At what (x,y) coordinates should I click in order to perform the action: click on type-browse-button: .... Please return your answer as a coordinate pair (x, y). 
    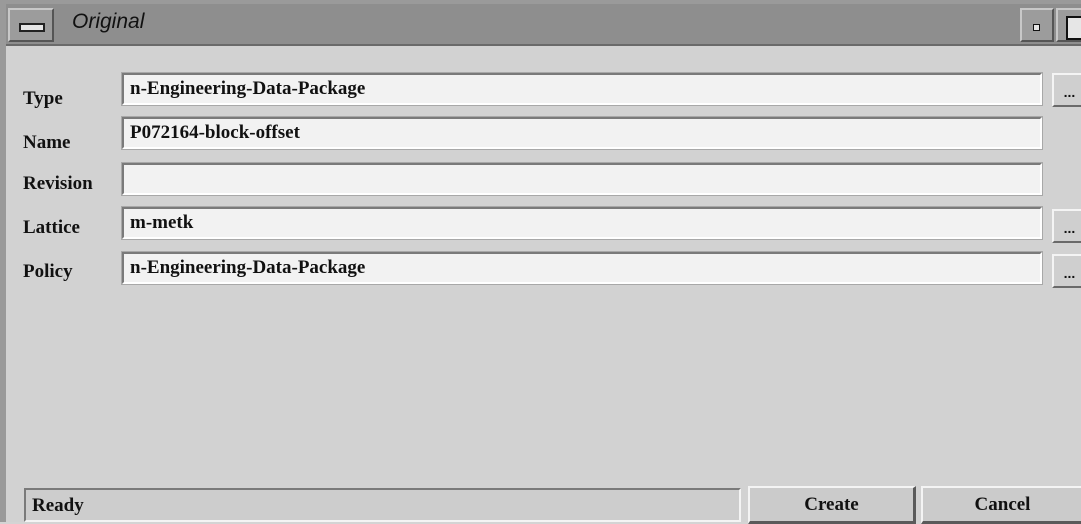
    Looking at the image, I should click on (1066, 90).